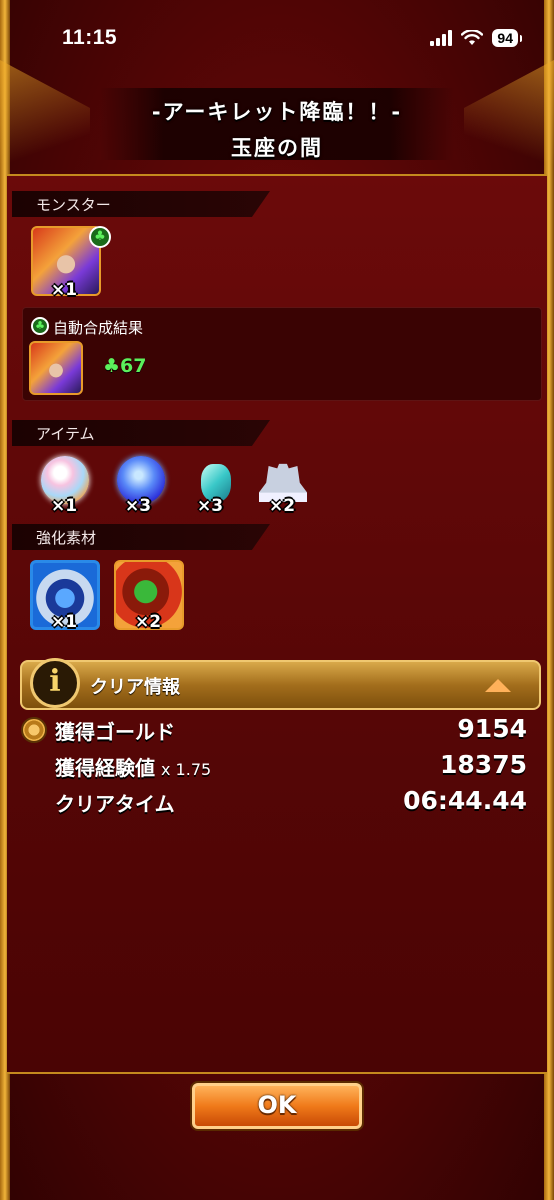 This screenshot has width=554, height=1200. What do you see at coordinates (34, 730) in the screenshot?
I see `gold-coin-icon` at bounding box center [34, 730].